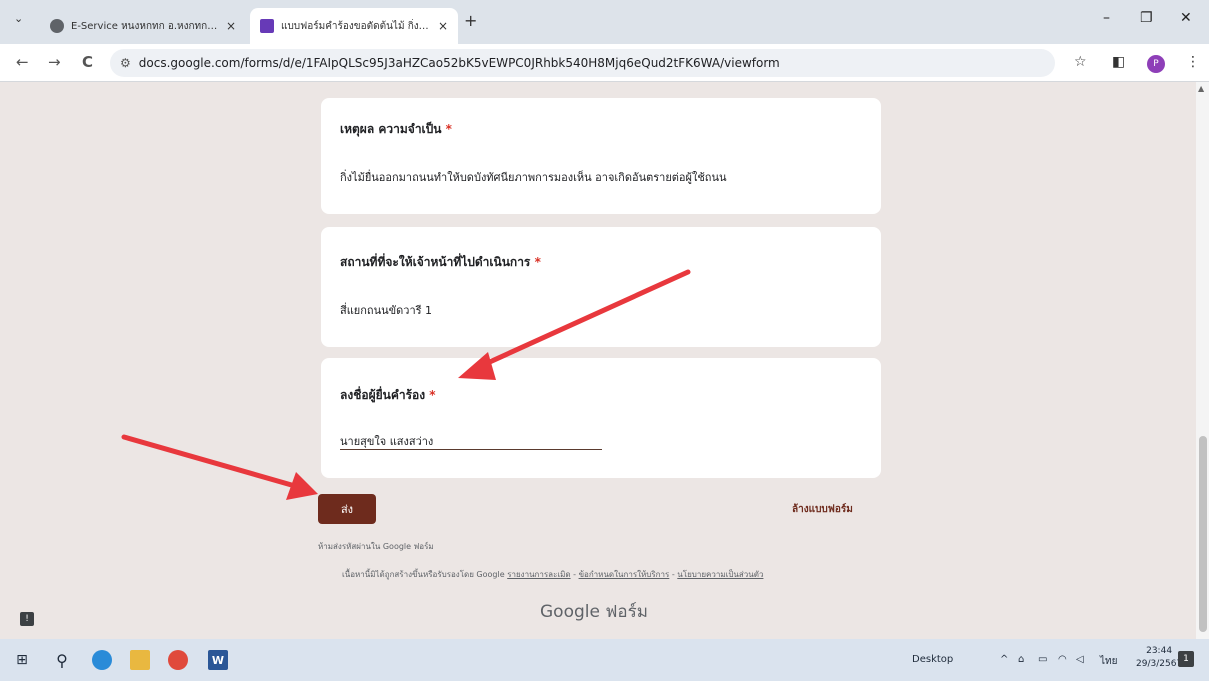 This screenshot has width=1209, height=681. I want to click on reload-icon: C, so click(87, 62).